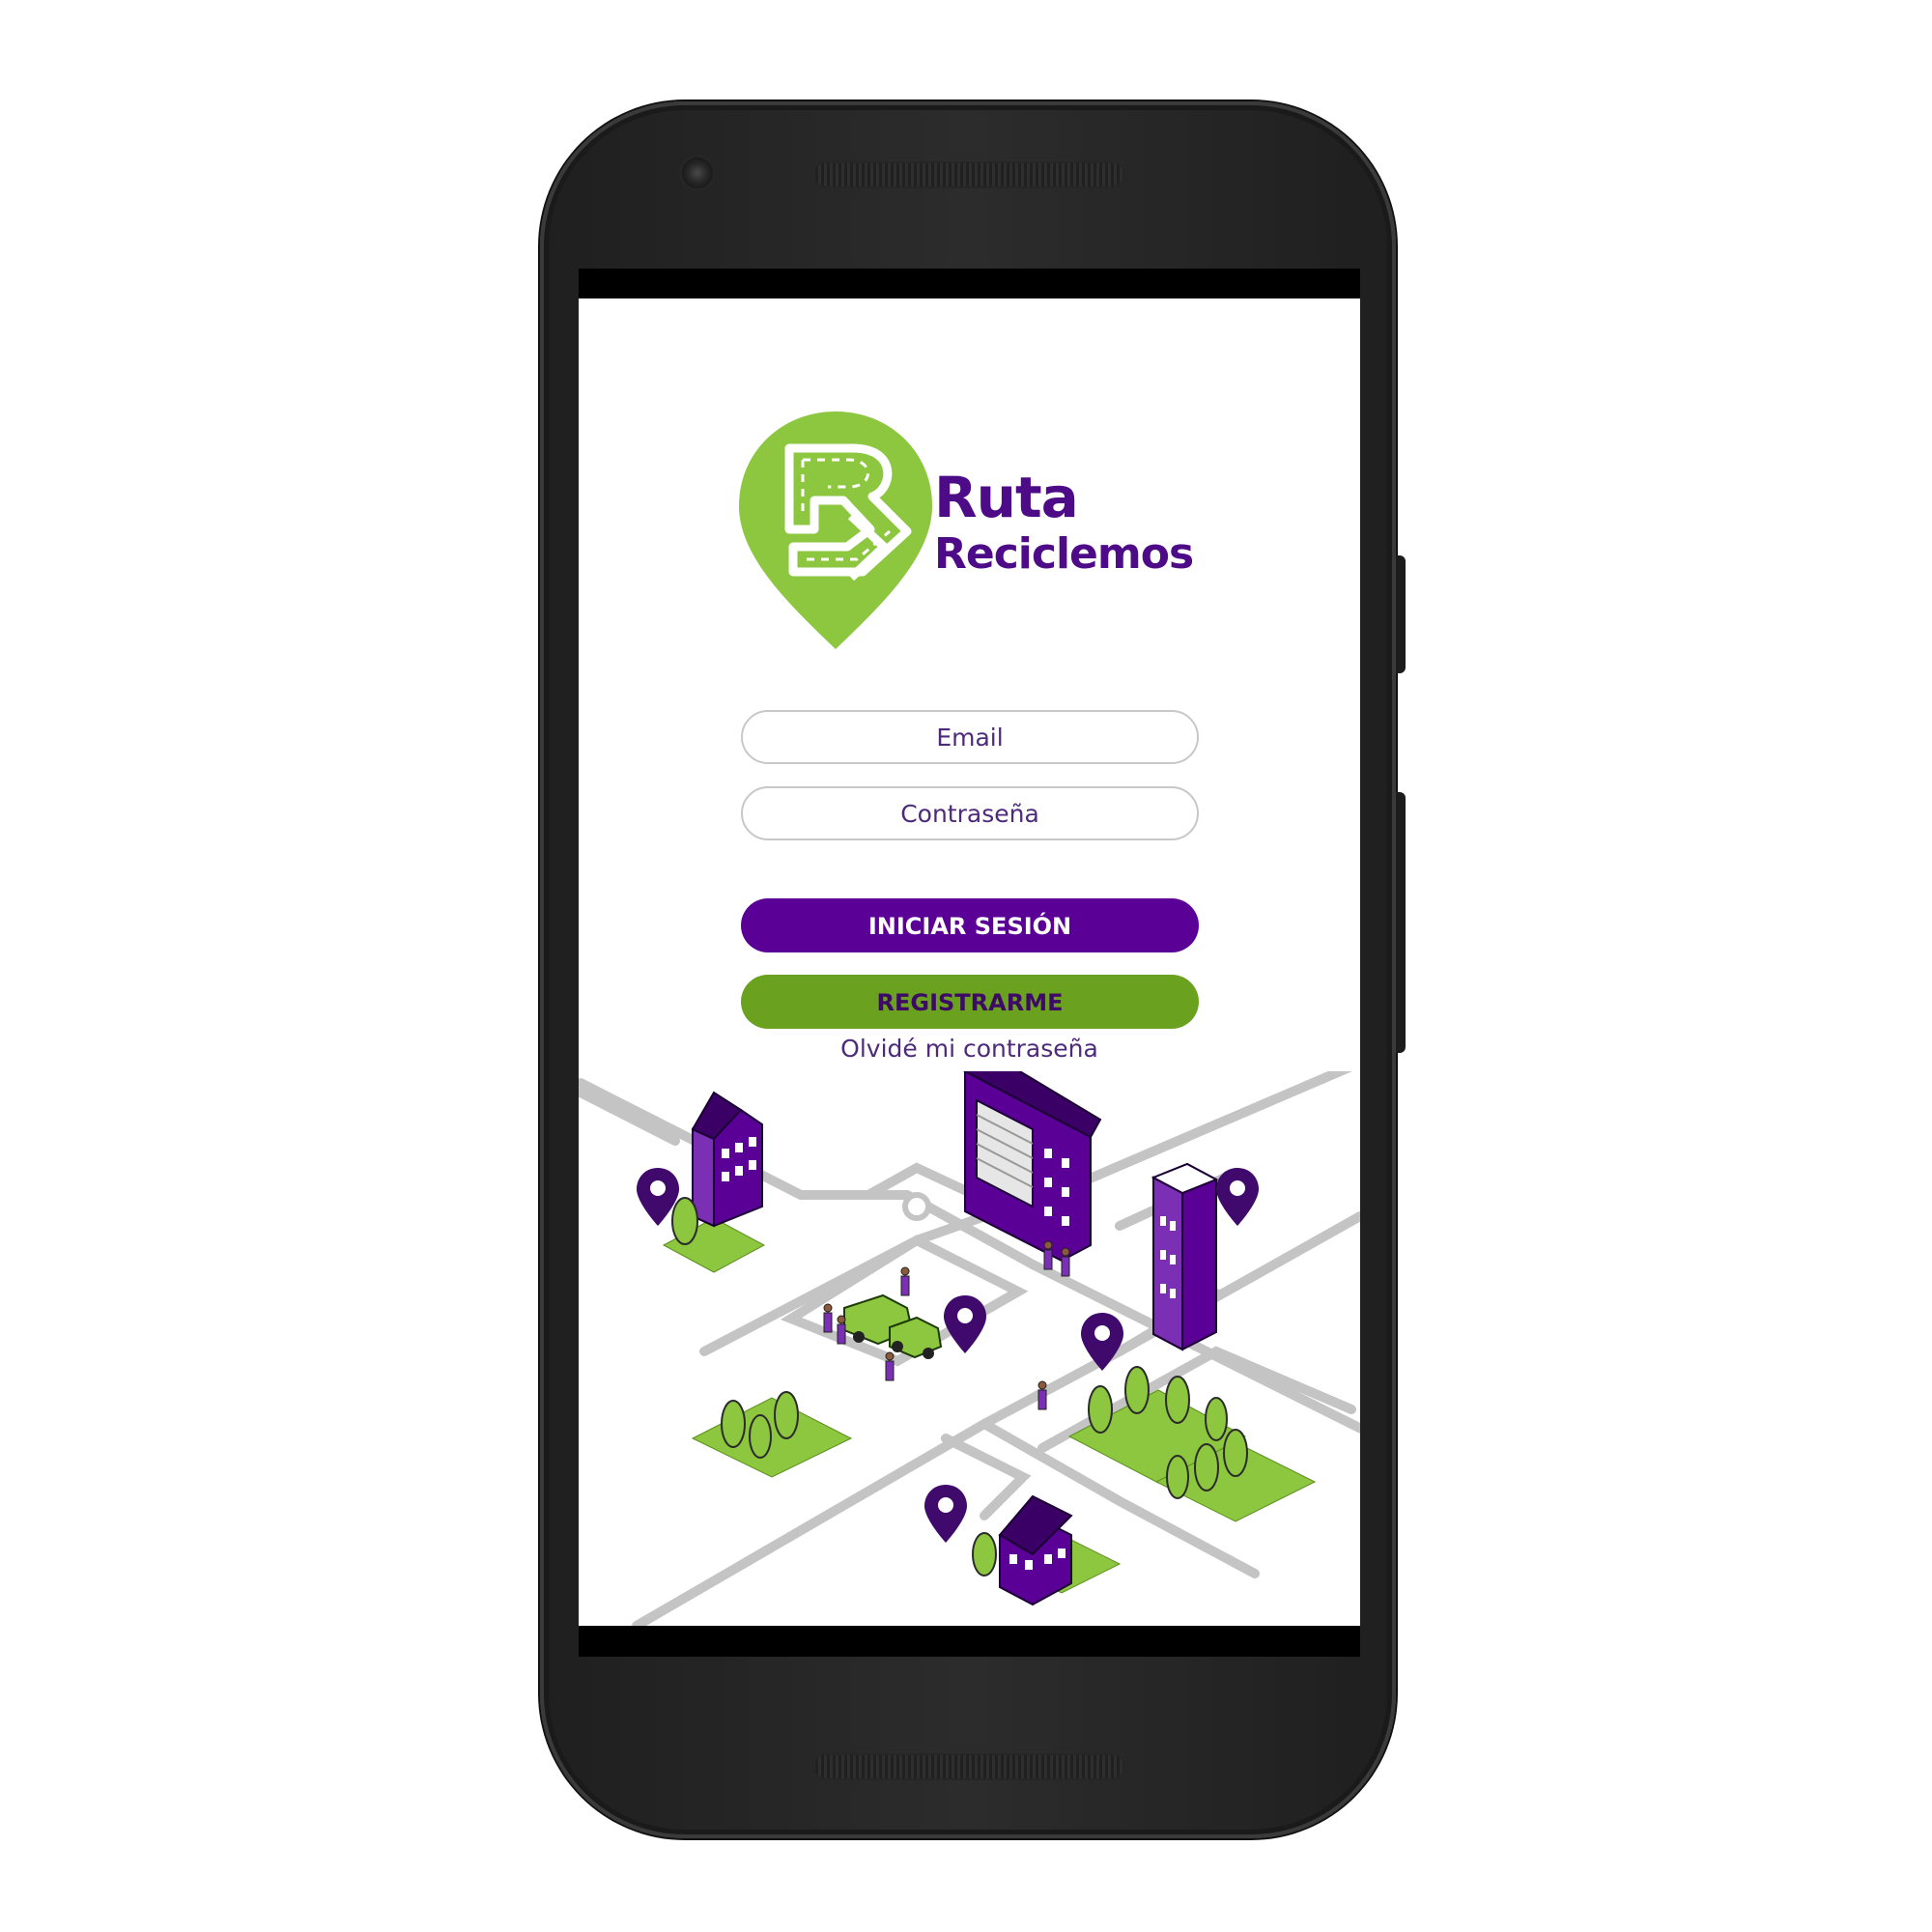  Describe the element at coordinates (1401, 922) in the screenshot. I see `volume-button` at that location.